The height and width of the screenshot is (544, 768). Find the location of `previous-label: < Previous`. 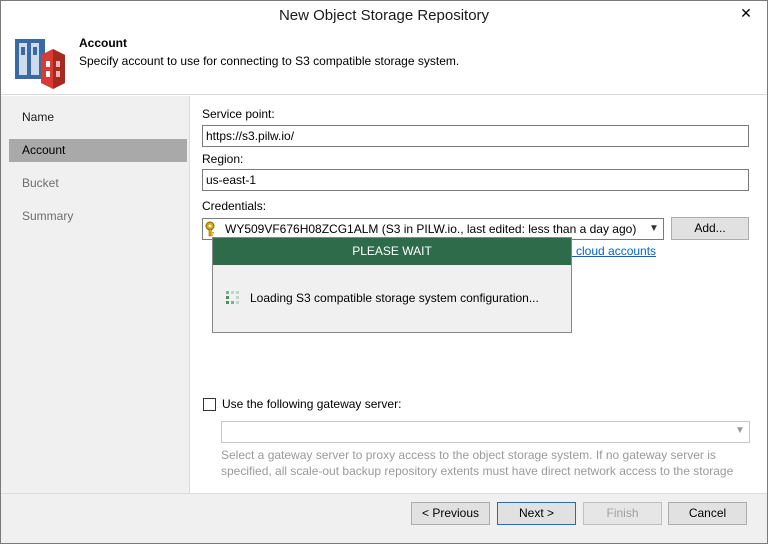

previous-label: < Previous is located at coordinates (450, 513).